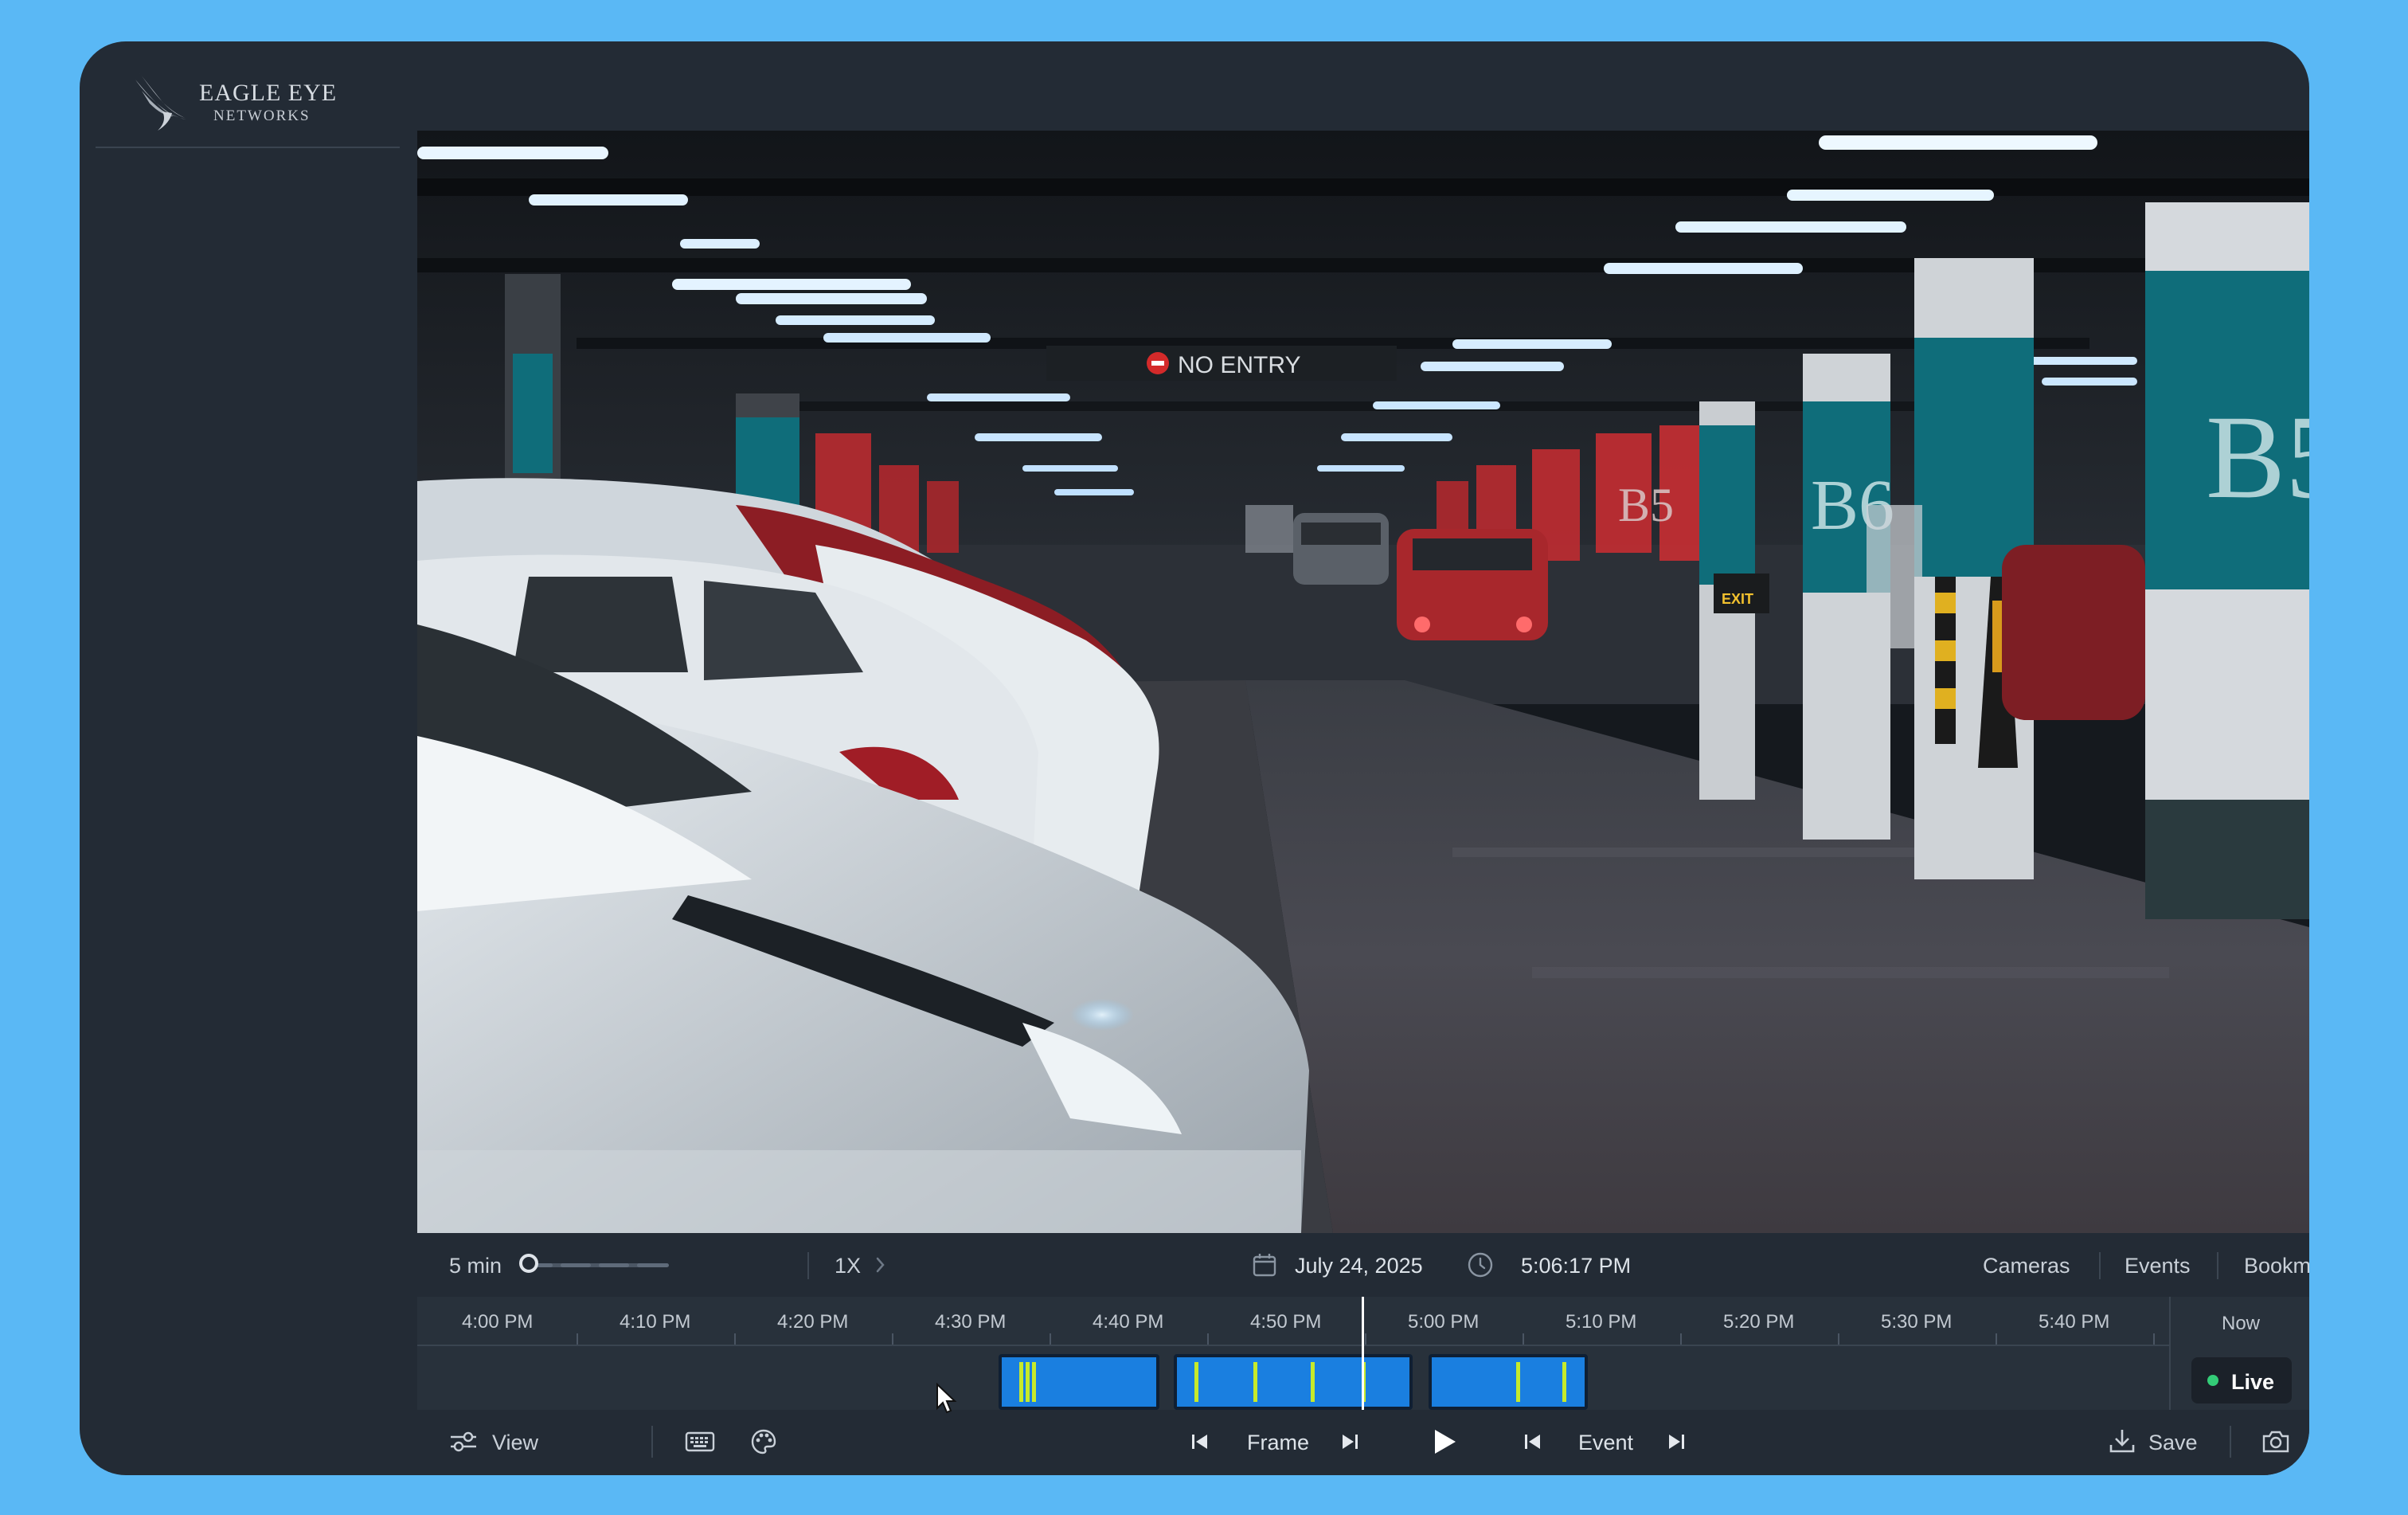 The height and width of the screenshot is (1515, 2408). Describe the element at coordinates (1359, 1266) in the screenshot. I see `date-display: July 24, 2025` at that location.